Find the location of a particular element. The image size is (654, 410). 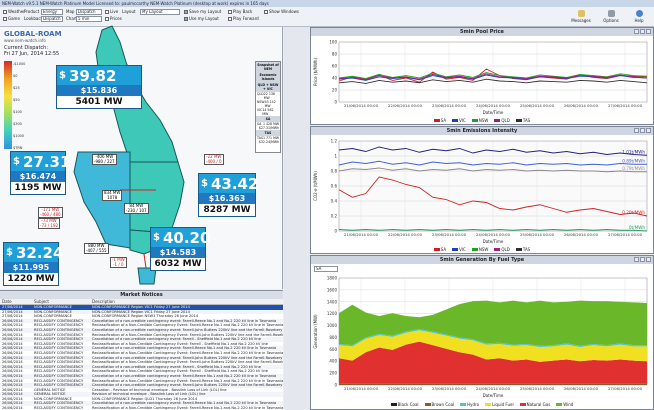

legend-tick-label: $100 is located at coordinates (17, 112).